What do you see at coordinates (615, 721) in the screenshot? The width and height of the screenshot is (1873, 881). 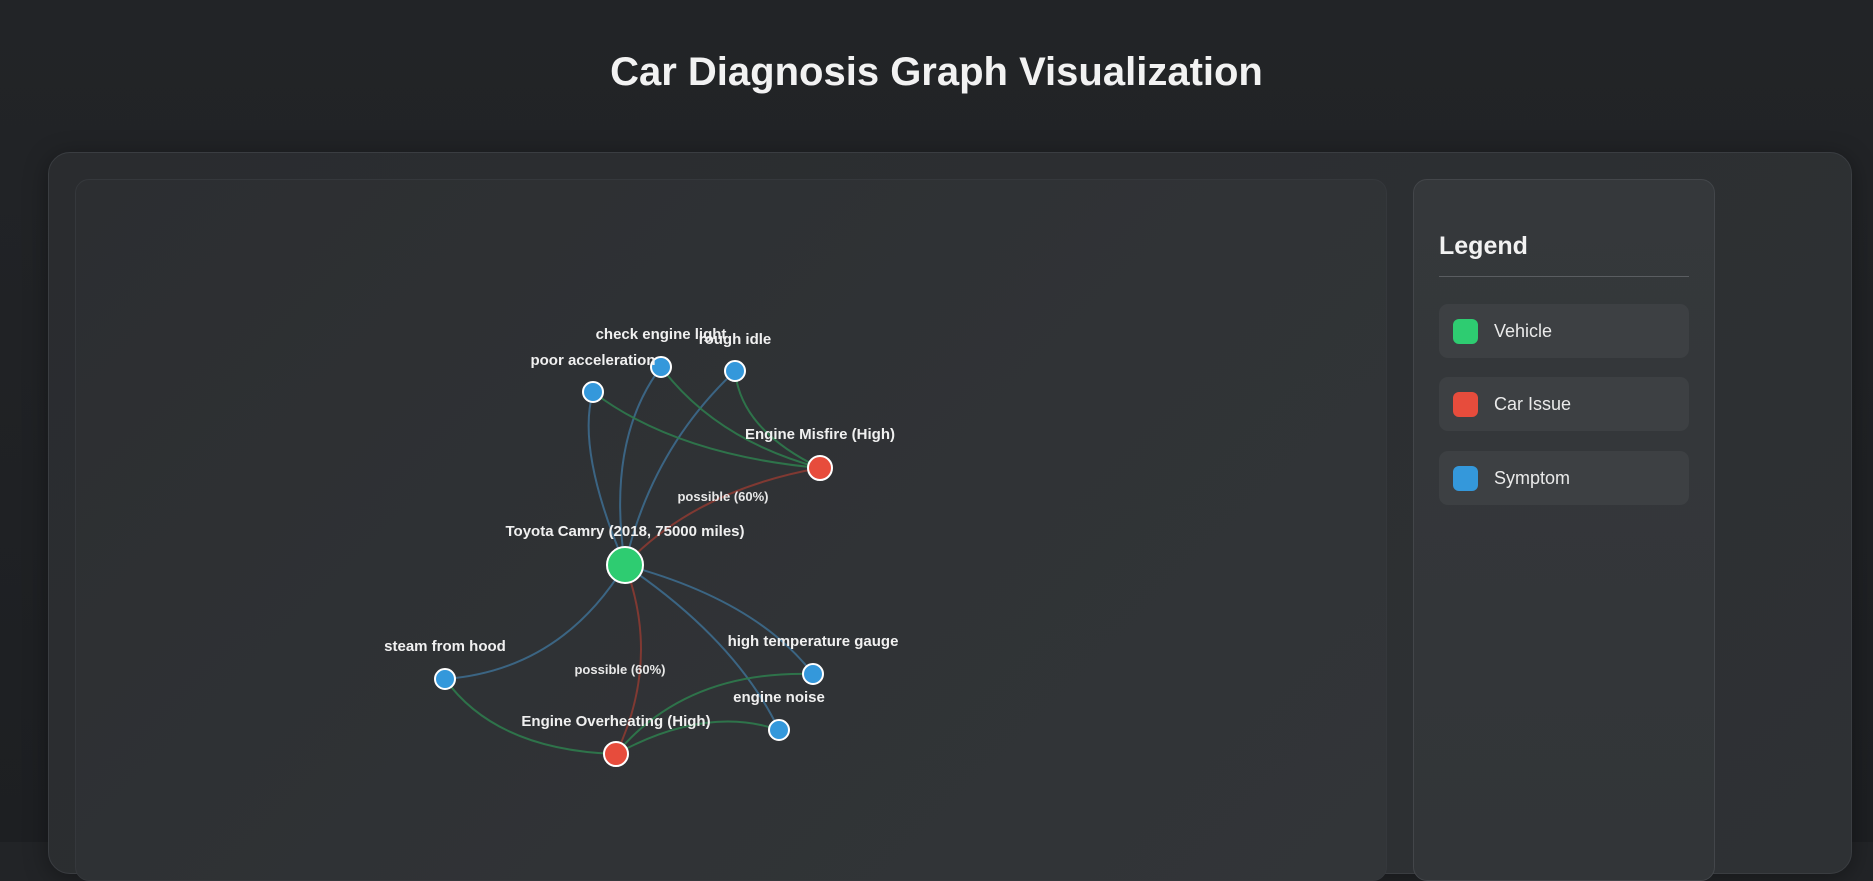 I see `node-label-overheat: Engine Overheating (High)` at bounding box center [615, 721].